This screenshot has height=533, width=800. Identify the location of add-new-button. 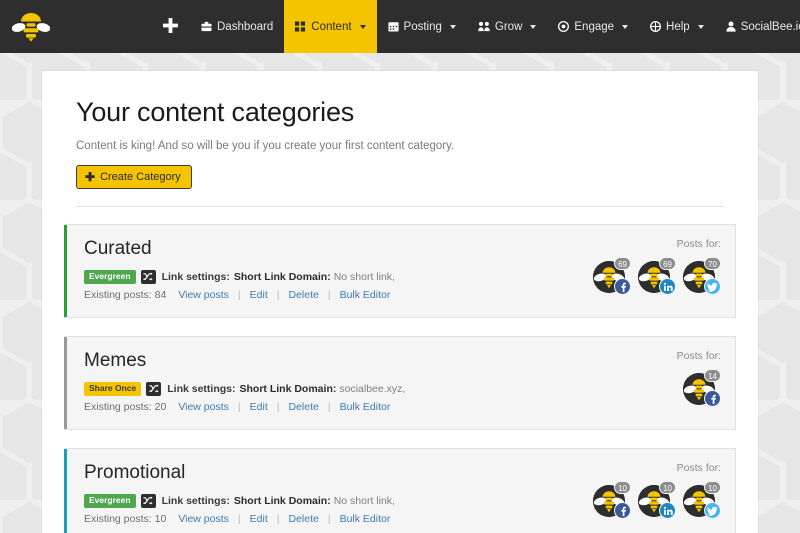
(170, 26).